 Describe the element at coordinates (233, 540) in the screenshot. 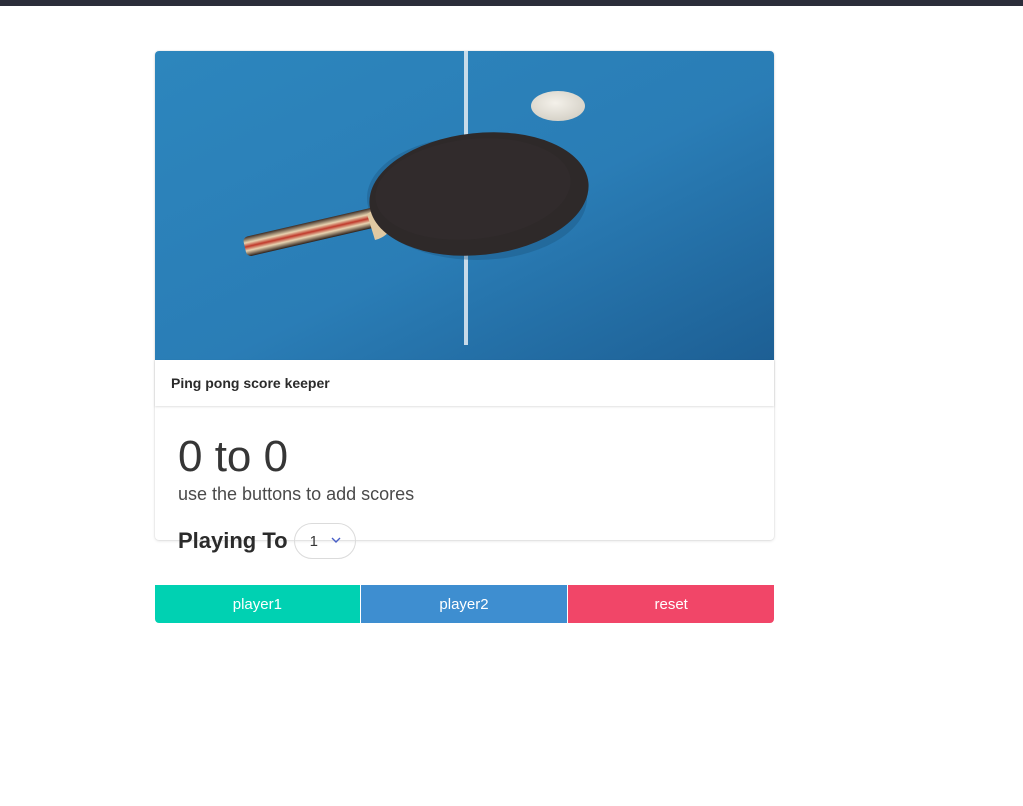

I see `playing-to-label: Playing To` at that location.